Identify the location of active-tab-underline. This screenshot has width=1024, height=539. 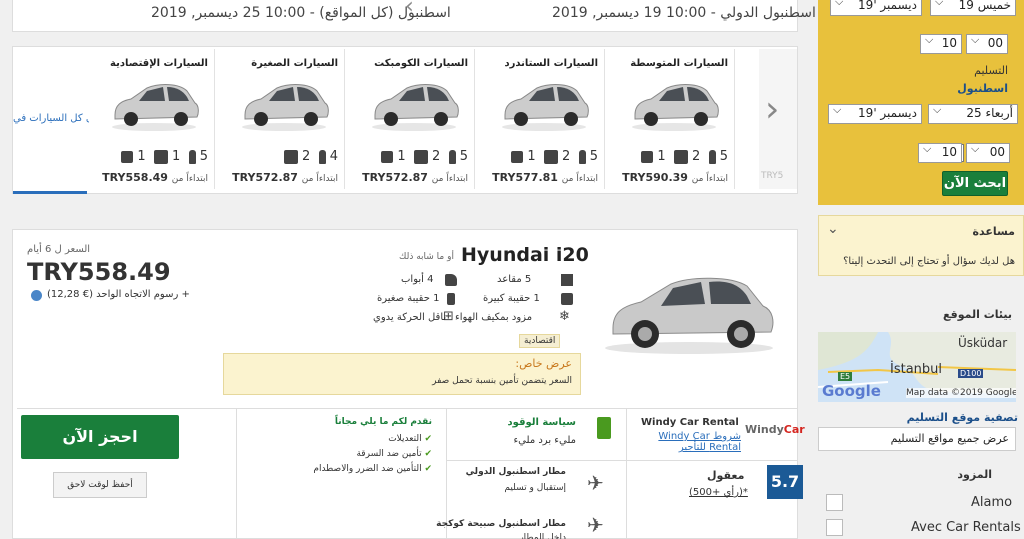
(50, 192).